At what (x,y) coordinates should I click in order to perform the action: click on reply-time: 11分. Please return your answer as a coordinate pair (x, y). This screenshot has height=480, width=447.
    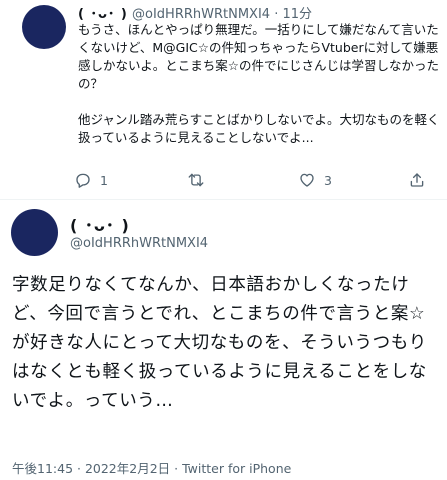
    Looking at the image, I should click on (298, 14).